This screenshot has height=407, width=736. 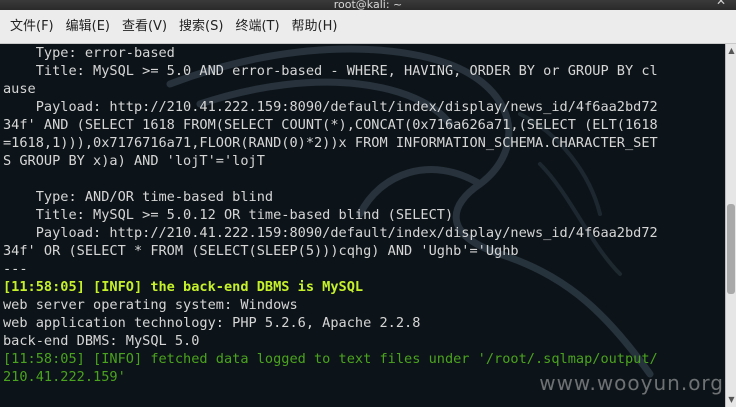 I want to click on window-titlebar: root@kali: ~ ✕, so click(x=368, y=5).